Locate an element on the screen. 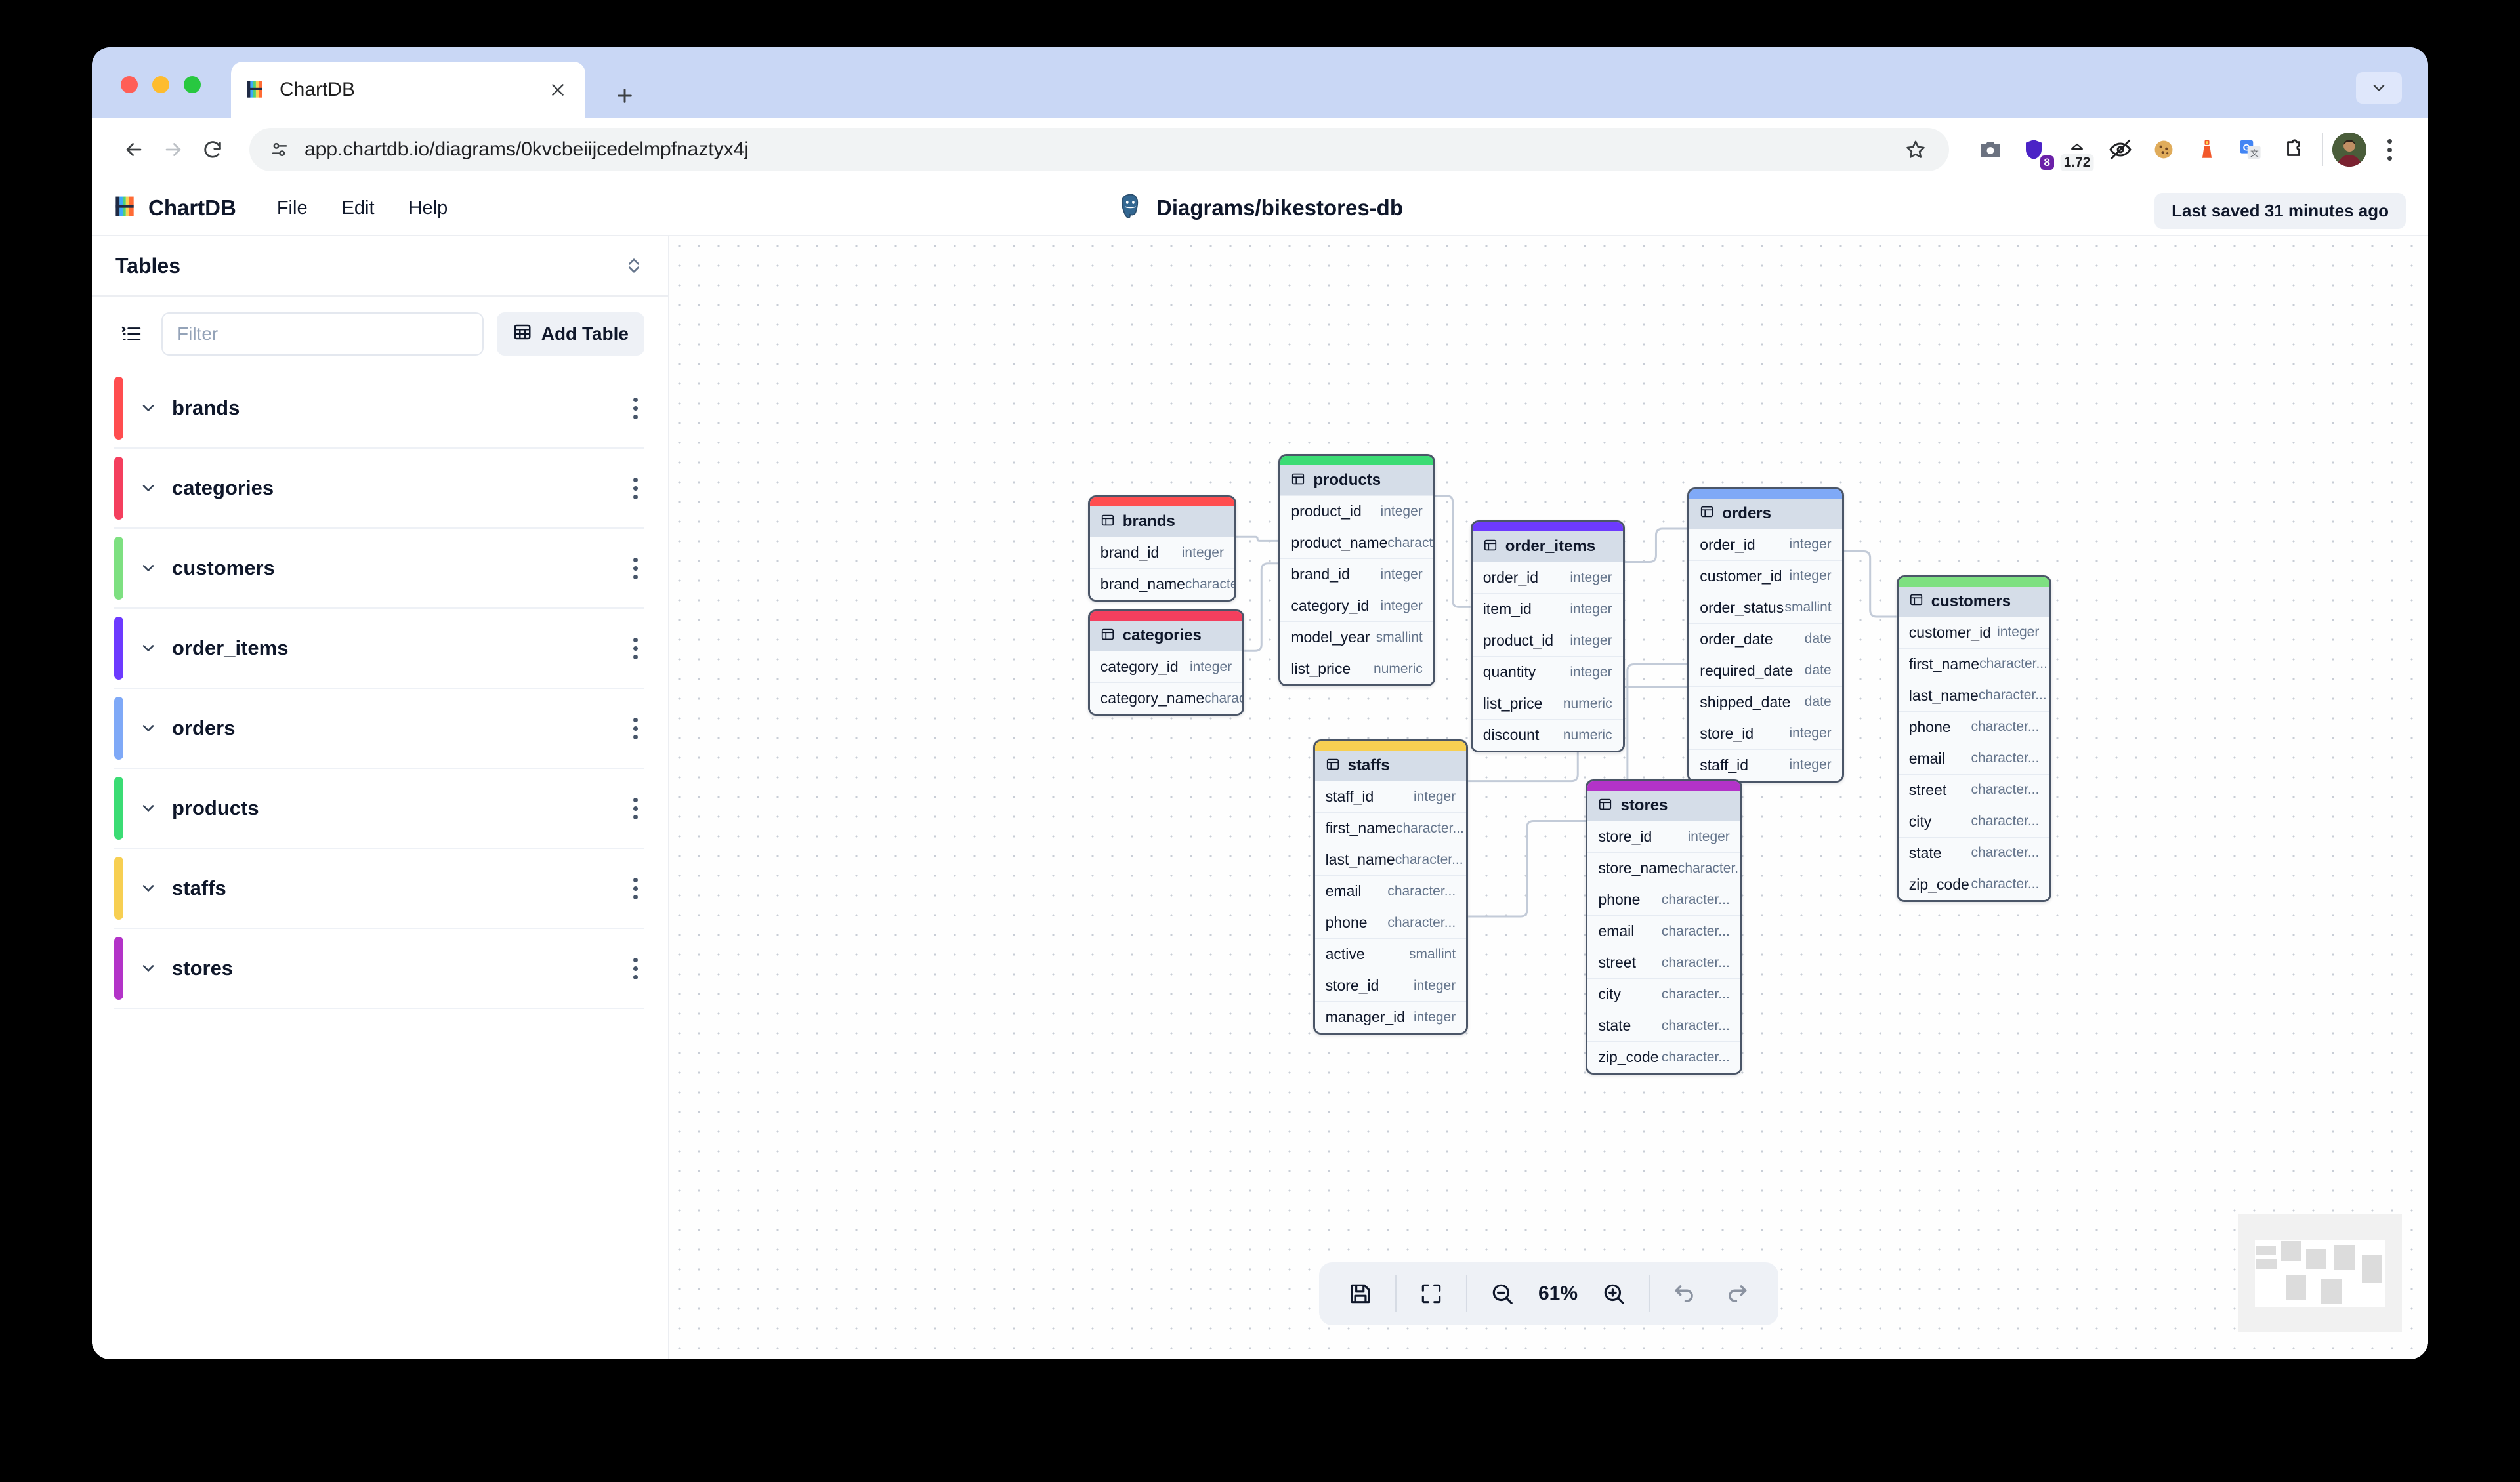  menu-file: File is located at coordinates (292, 208).